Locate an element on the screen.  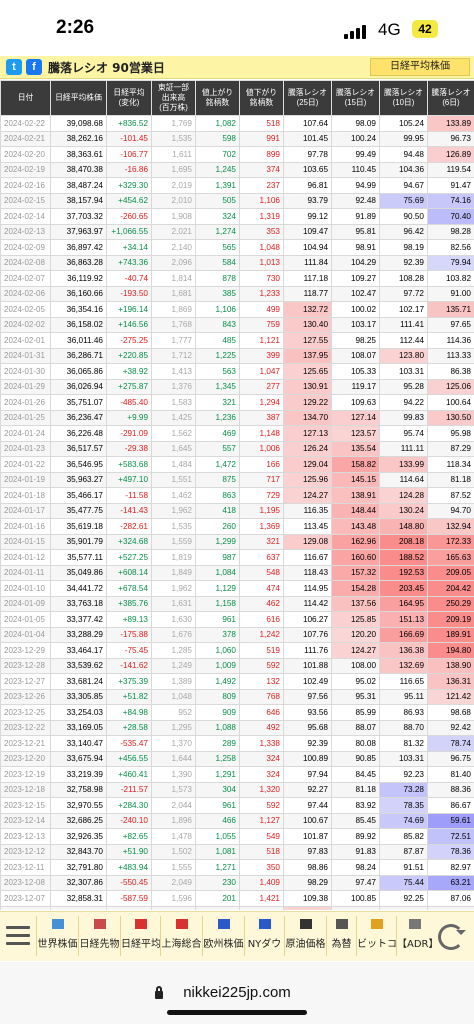
table-cell: 75.44 is located at coordinates (403, 882).